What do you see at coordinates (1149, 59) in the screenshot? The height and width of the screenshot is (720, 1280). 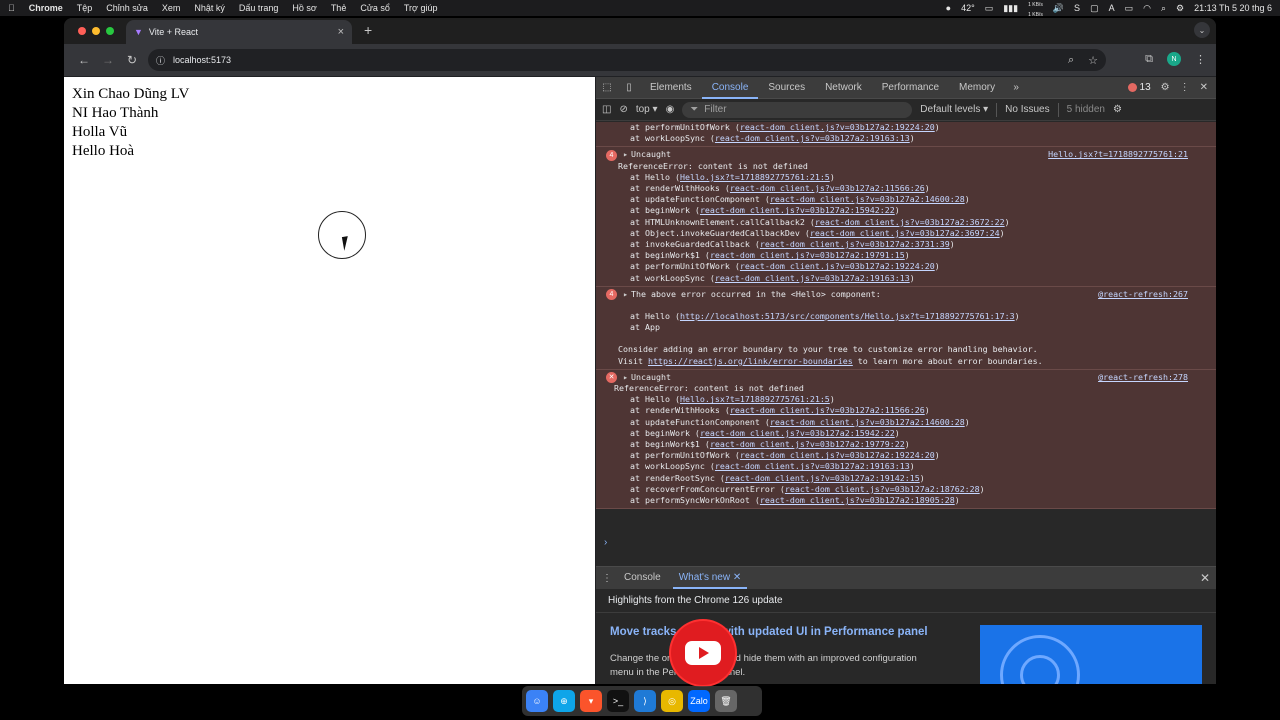 I see `extensions-icon: ⧉` at bounding box center [1149, 59].